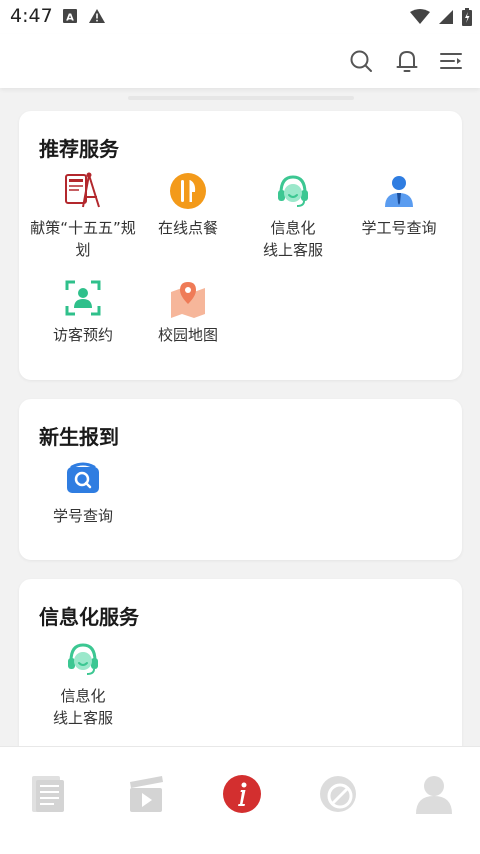 This screenshot has height=854, width=480. Describe the element at coordinates (407, 61) in the screenshot. I see `bell-icon` at that location.